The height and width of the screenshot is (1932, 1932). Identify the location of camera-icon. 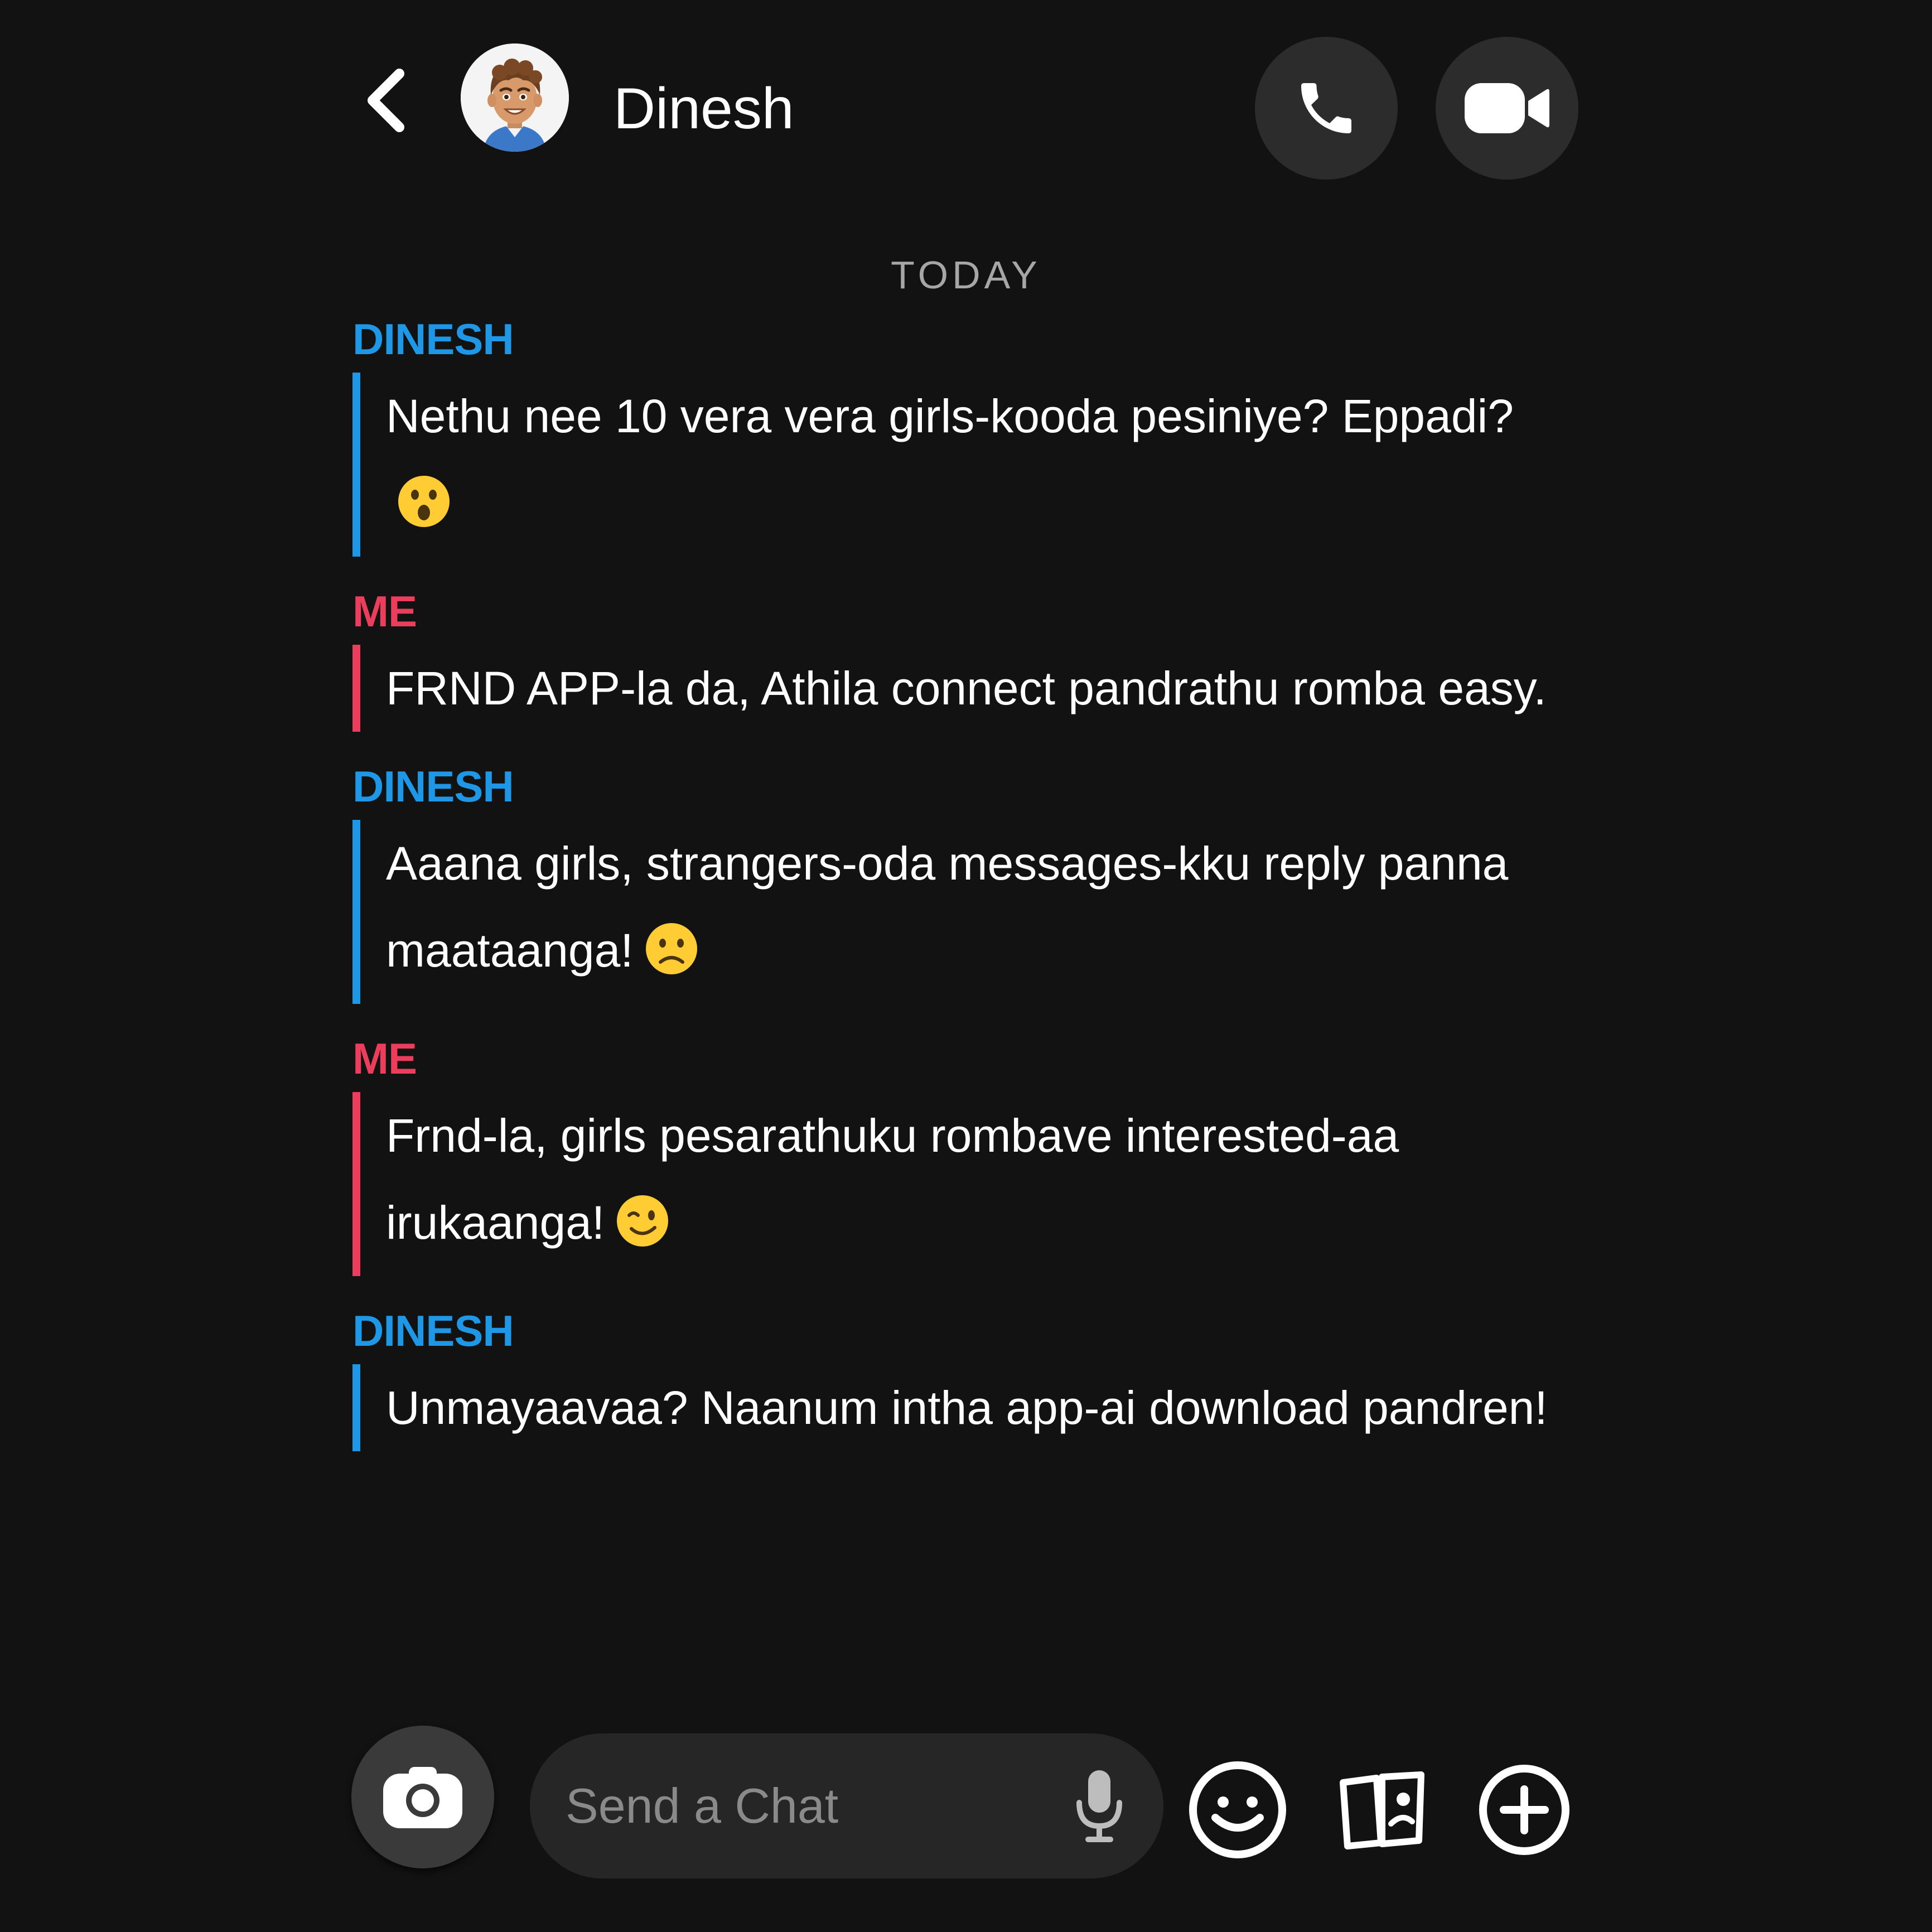
(422, 1797).